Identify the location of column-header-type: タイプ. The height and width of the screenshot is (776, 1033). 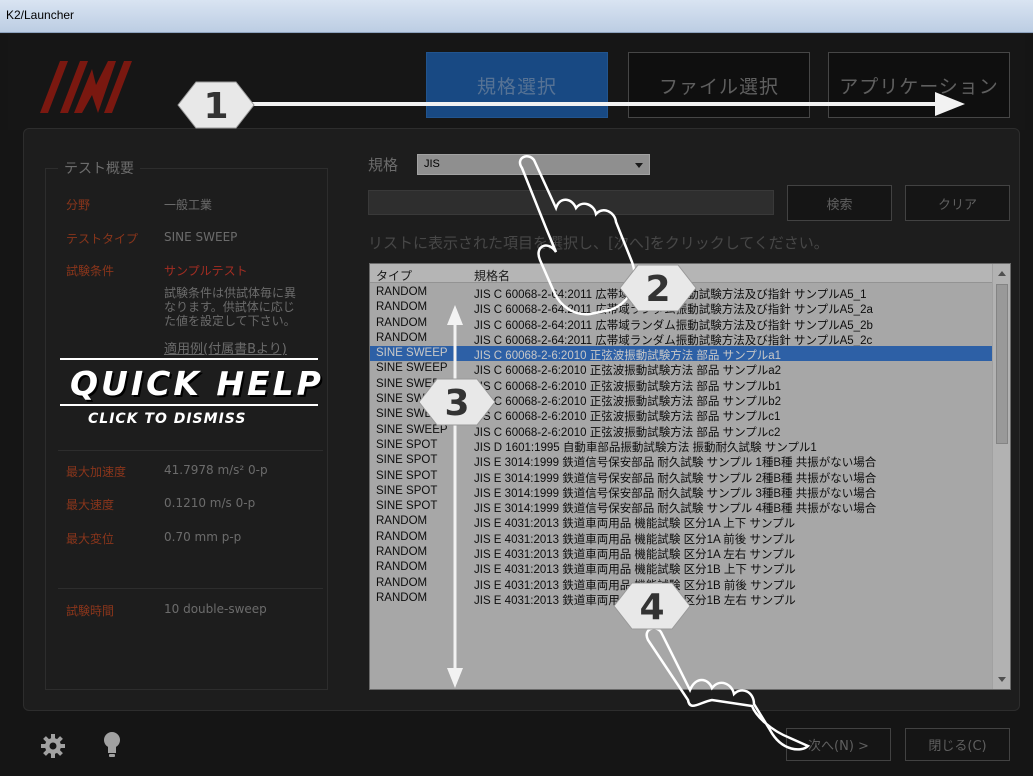
(394, 275).